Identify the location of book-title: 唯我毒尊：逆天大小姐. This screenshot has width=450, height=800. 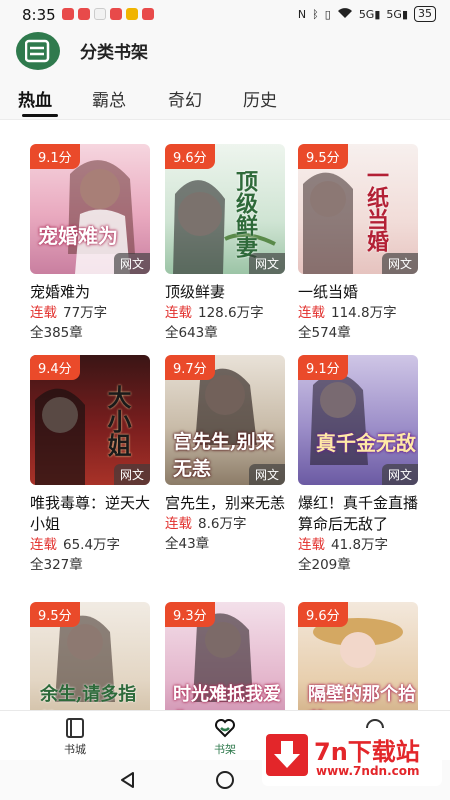
(90, 513).